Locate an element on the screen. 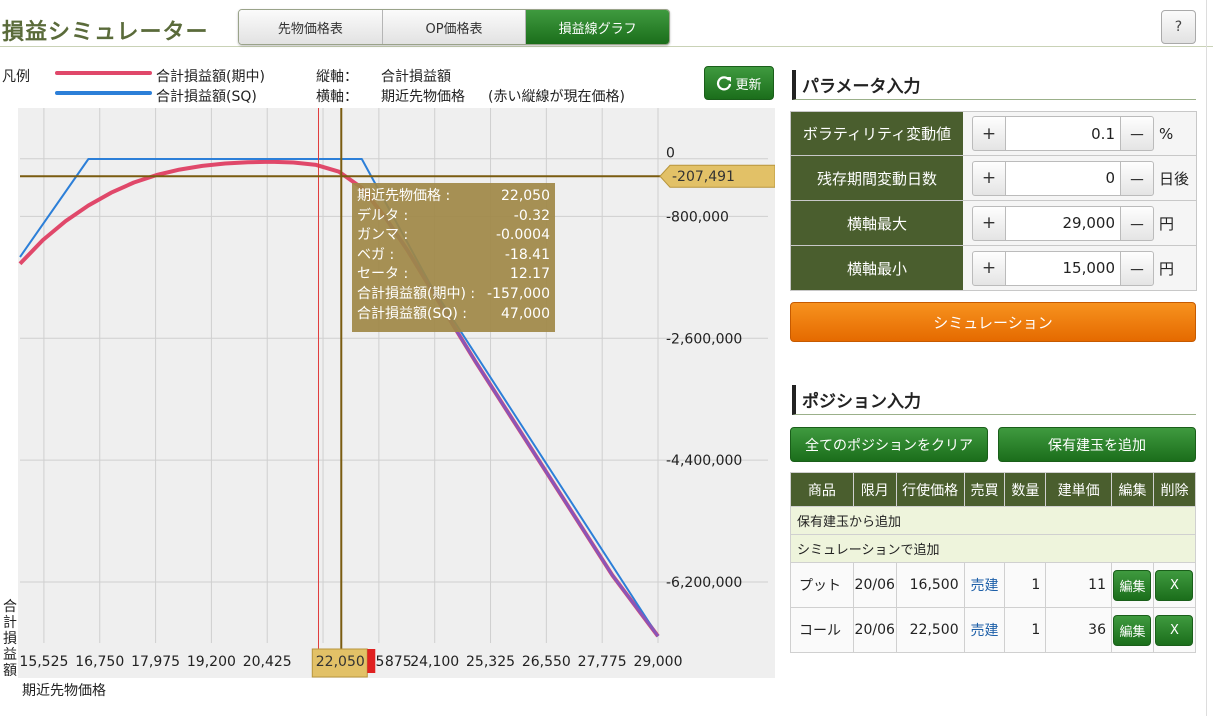  refresh-button: 更新 is located at coordinates (739, 83).